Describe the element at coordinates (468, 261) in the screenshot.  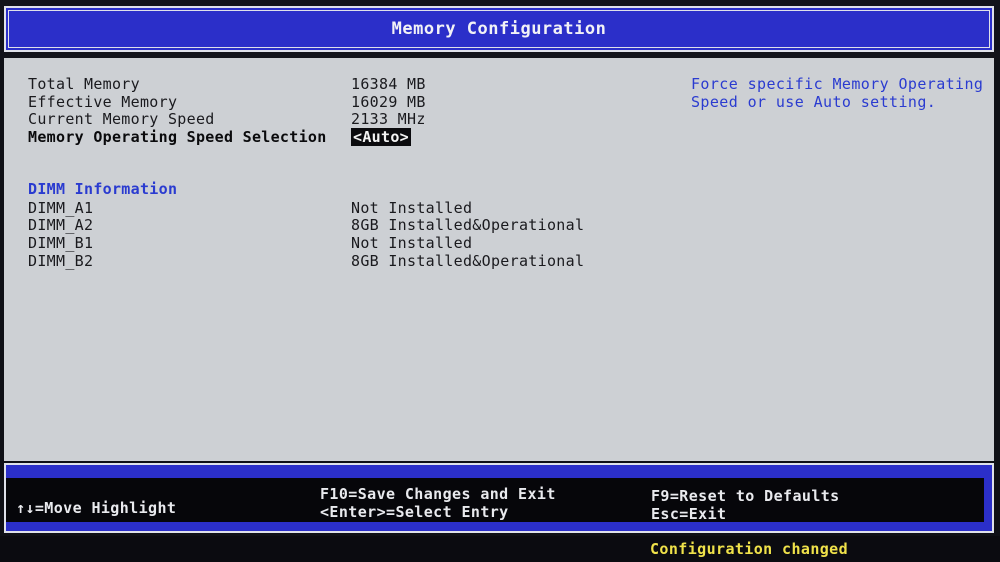
I see `dimm-b2-value: 8GB Installed&Operational` at that location.